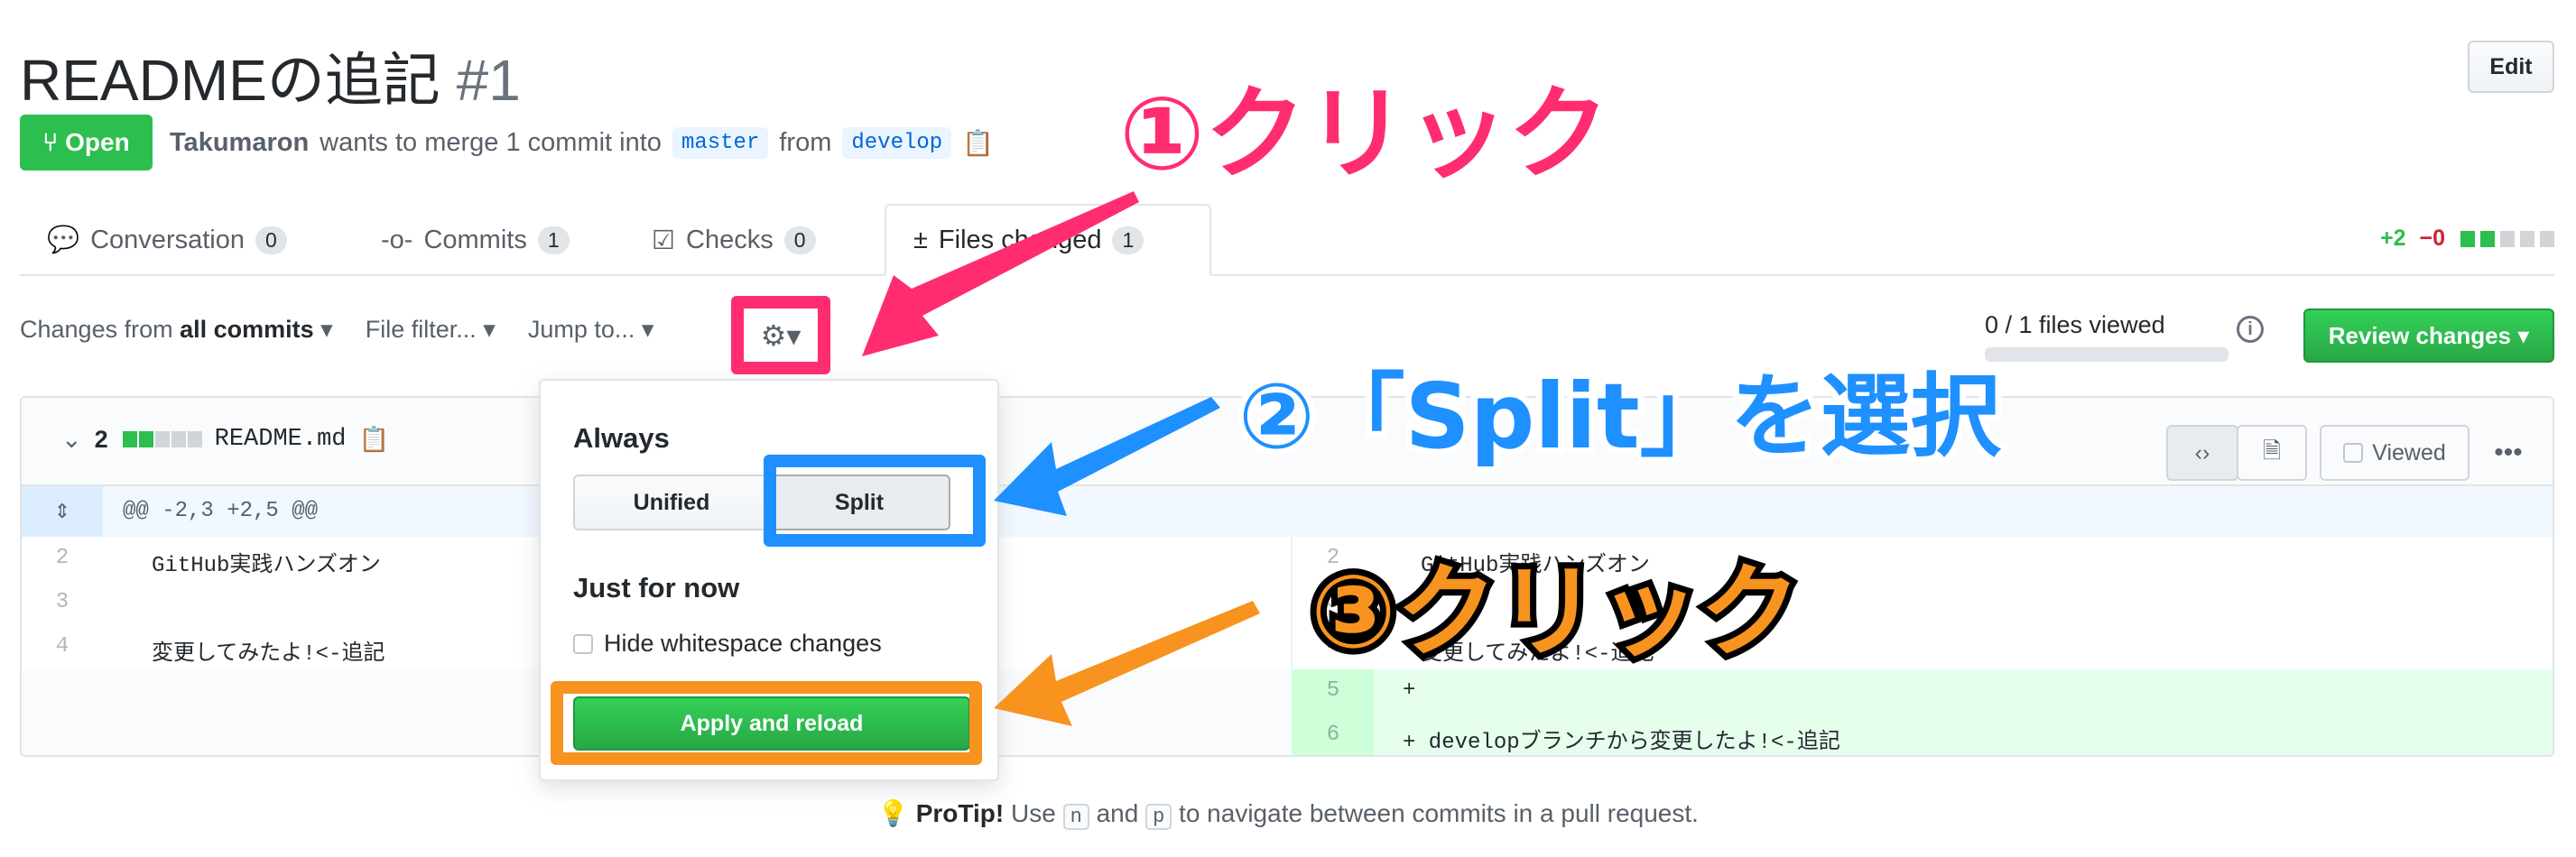 This screenshot has width=2576, height=857. I want to click on orange-arrow, so click(1127, 663).